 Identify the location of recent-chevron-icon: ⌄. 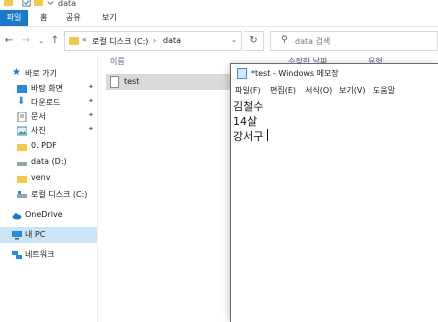
(41, 41).